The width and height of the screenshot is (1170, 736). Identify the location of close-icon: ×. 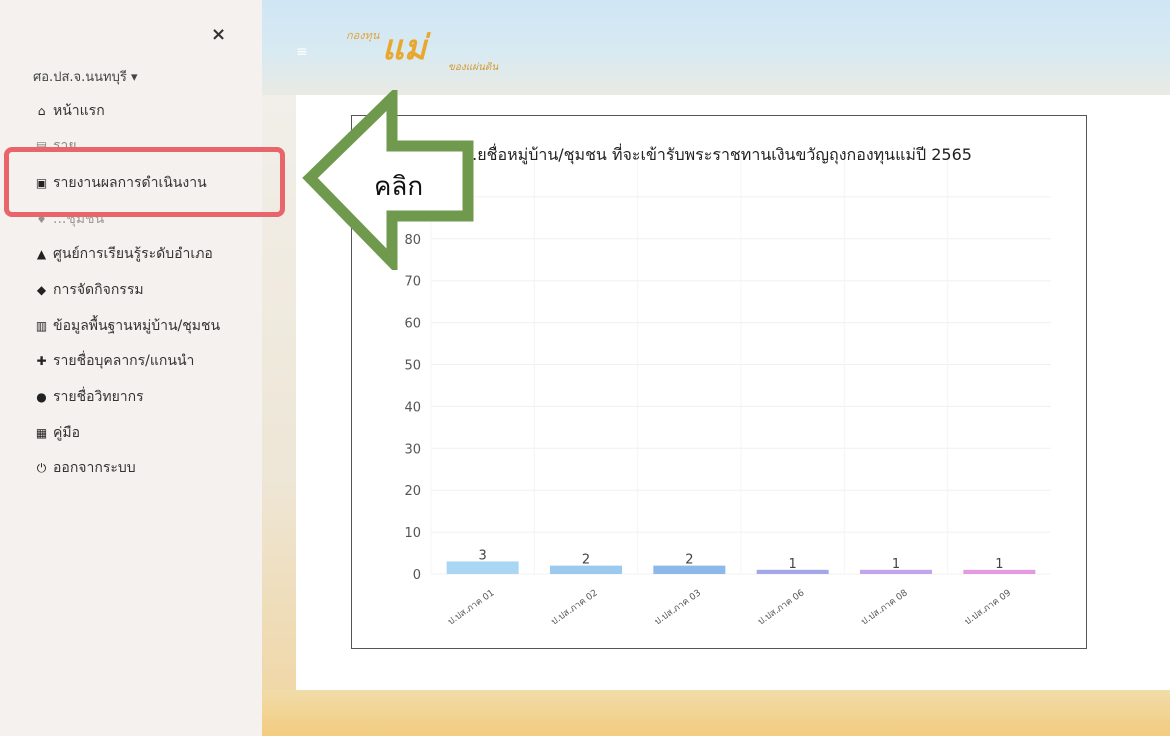
(218, 35).